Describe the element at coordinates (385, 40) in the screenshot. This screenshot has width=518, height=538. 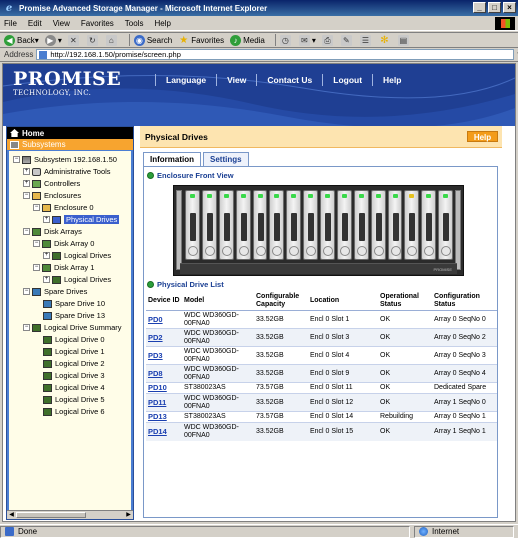
I see `messenger-button: ✻` at that location.